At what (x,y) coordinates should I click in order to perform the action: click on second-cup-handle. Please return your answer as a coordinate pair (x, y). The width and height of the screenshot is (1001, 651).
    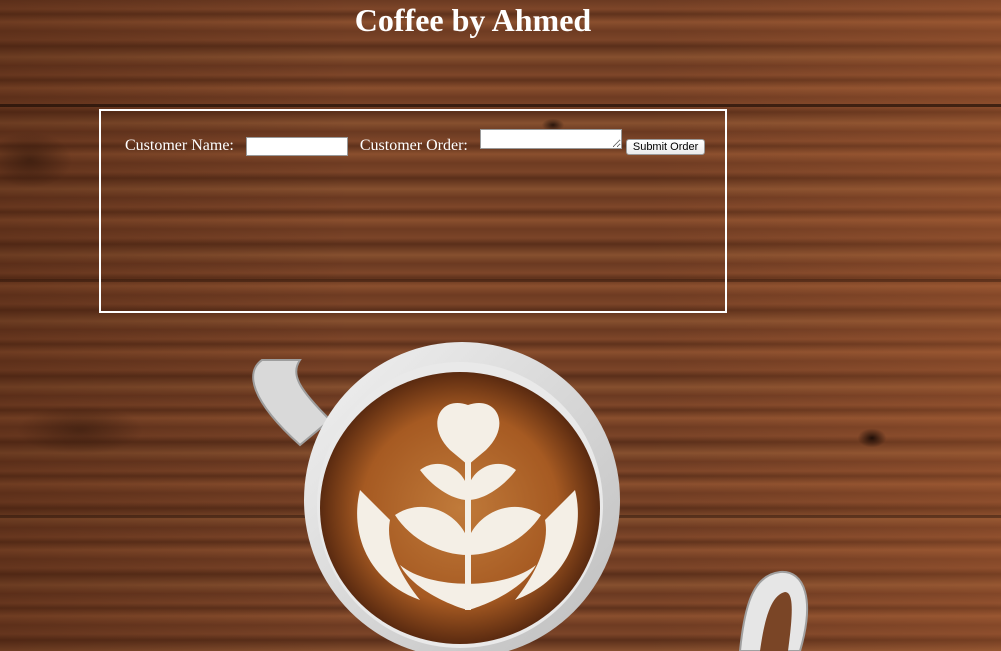
    Looking at the image, I should click on (773, 610).